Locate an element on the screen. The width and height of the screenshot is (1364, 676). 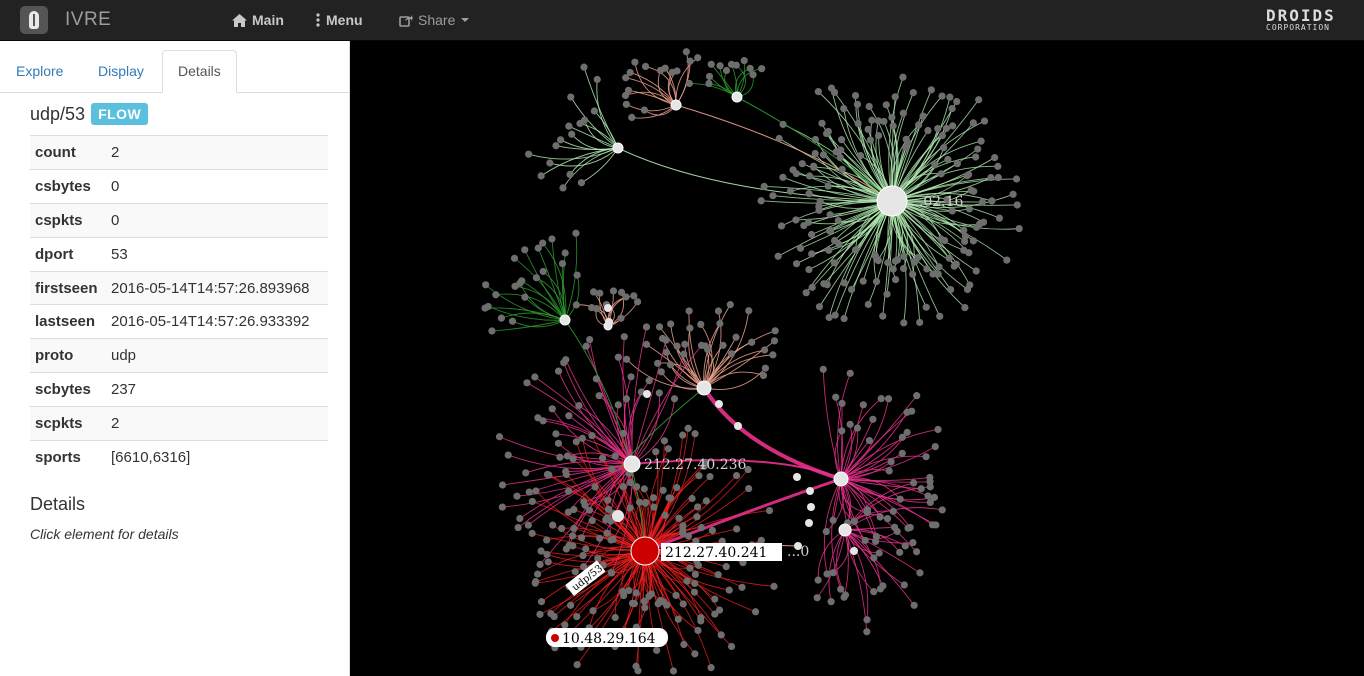
hub-label-e: ...0 is located at coordinates (798, 552).